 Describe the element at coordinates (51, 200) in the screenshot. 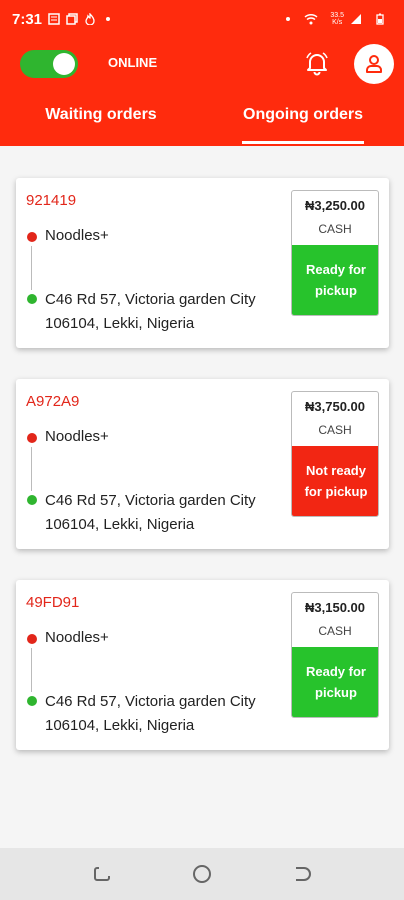

I see `order-code: 921419` at that location.